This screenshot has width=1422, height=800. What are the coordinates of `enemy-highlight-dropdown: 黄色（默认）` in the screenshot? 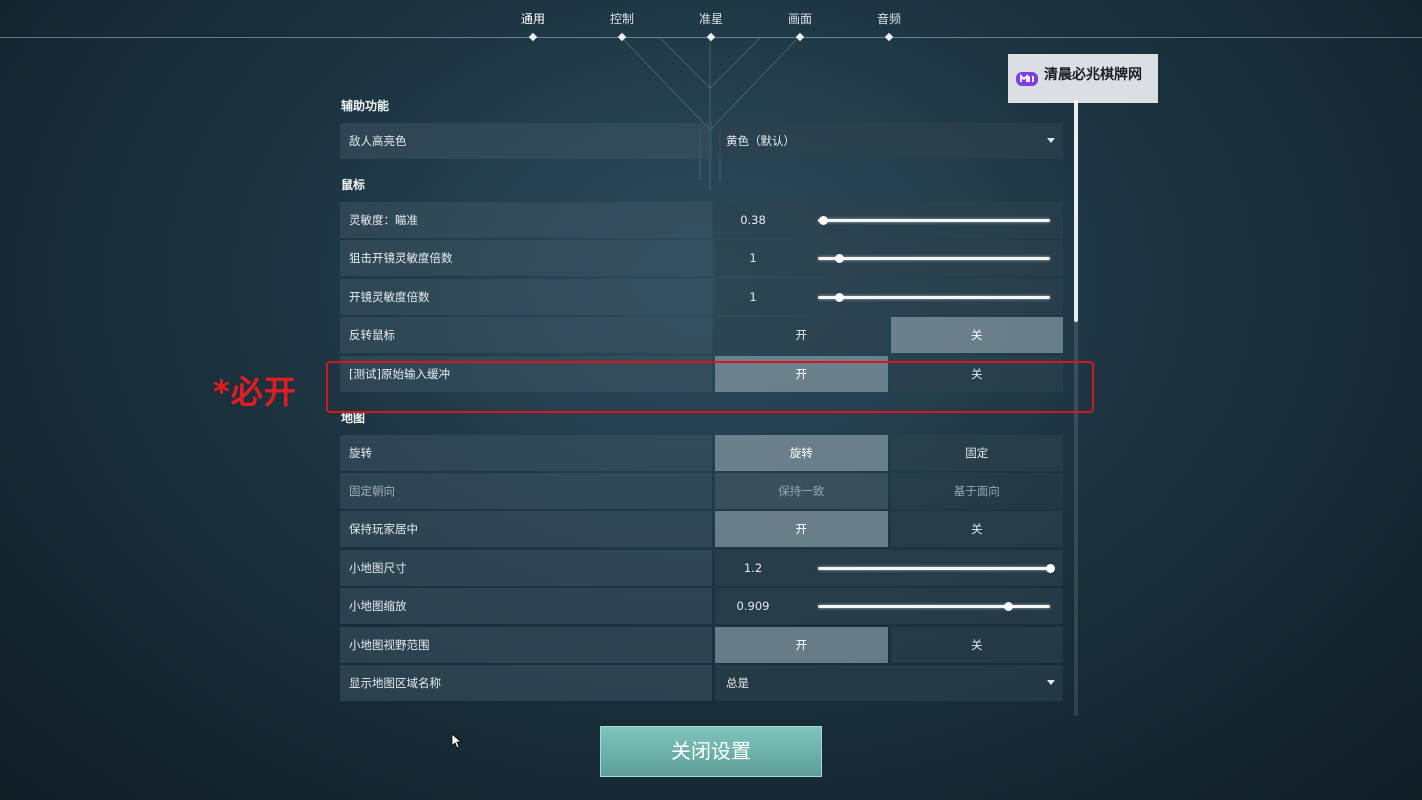 It's located at (889, 141).